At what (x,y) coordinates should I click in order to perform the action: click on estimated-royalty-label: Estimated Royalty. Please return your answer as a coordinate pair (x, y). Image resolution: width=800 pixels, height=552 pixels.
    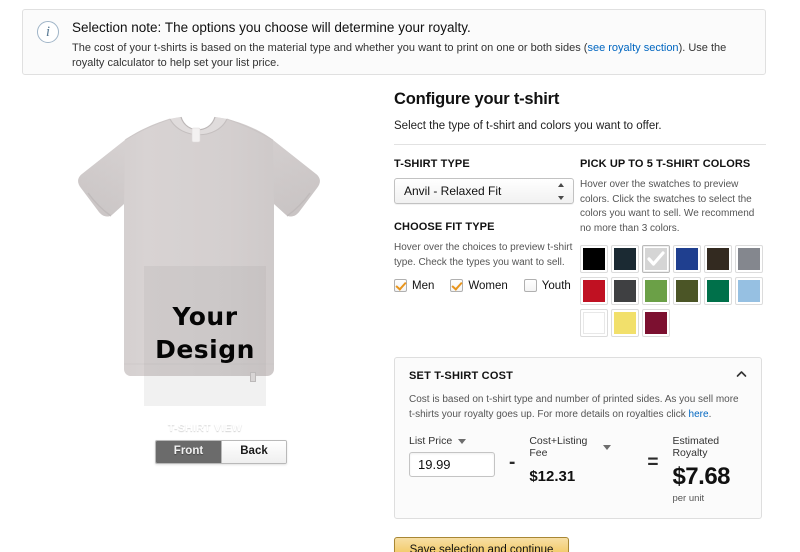
    Looking at the image, I should click on (696, 447).